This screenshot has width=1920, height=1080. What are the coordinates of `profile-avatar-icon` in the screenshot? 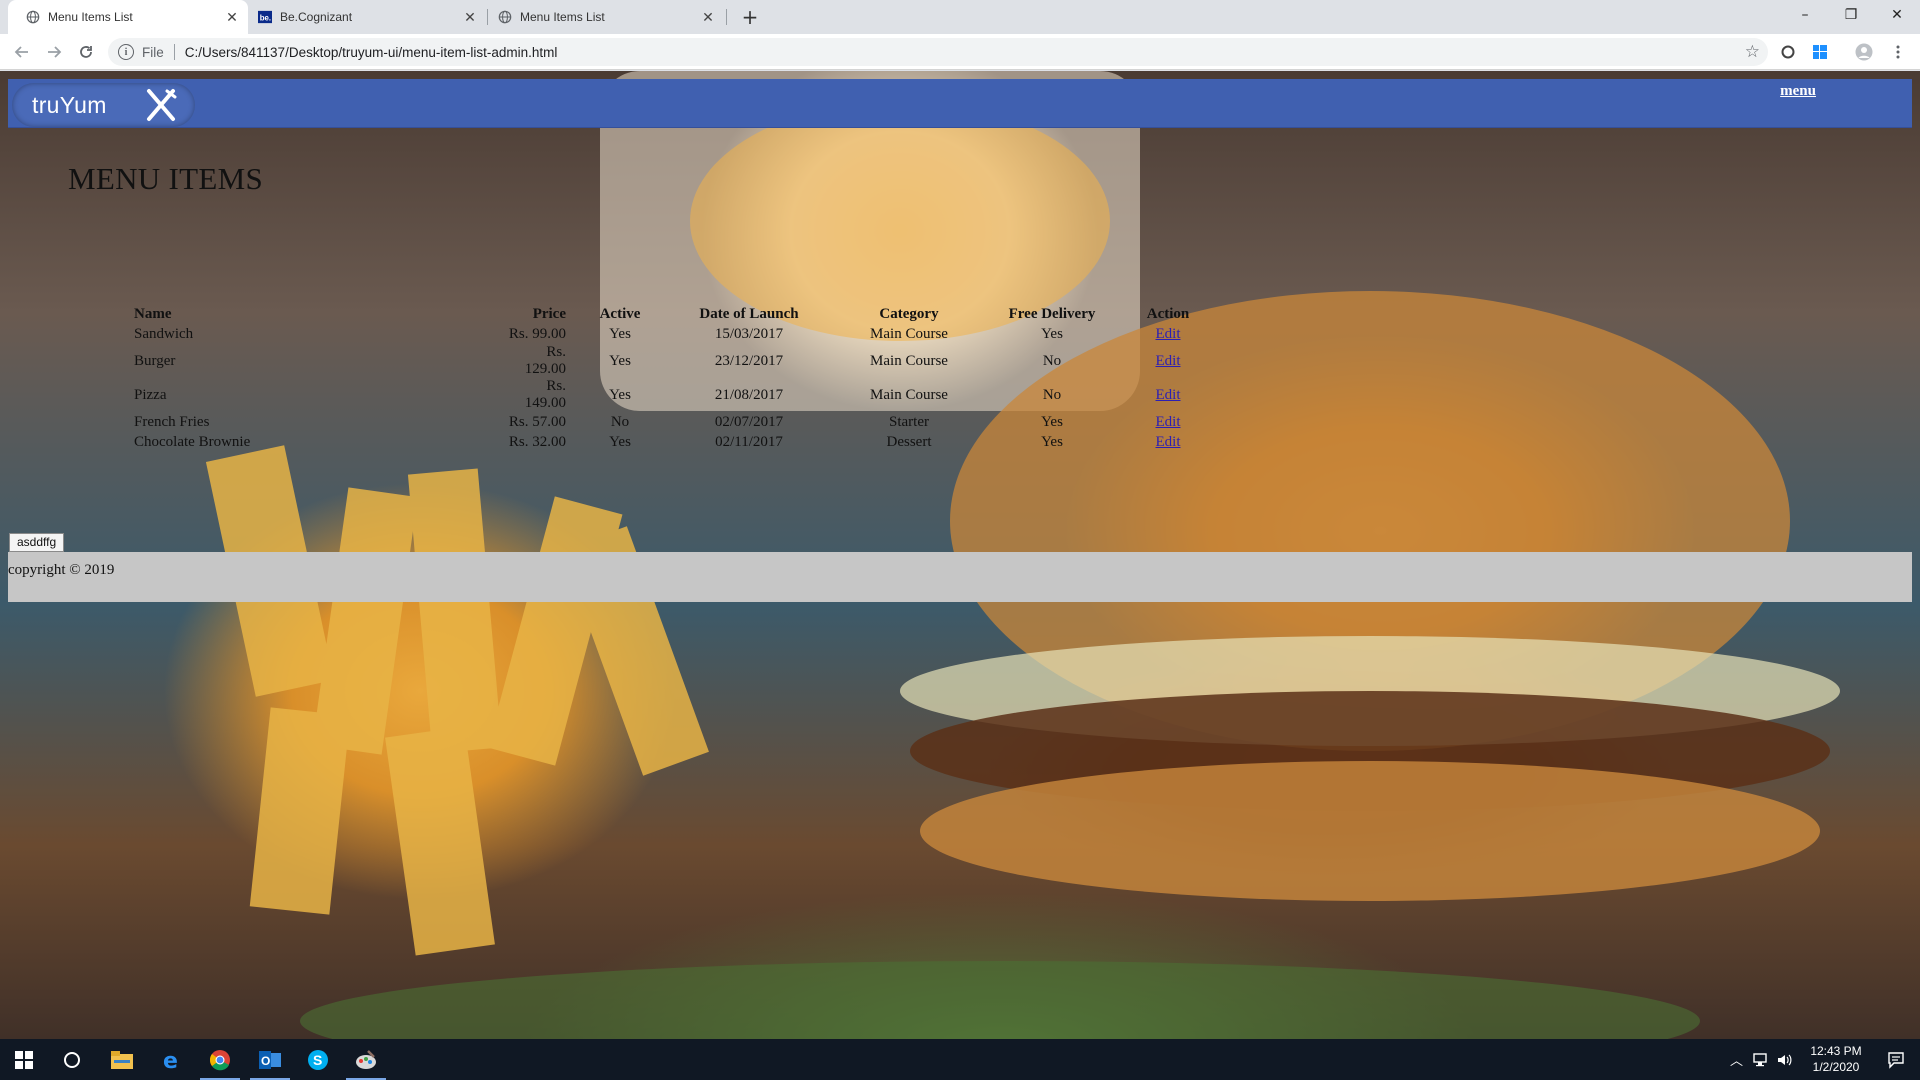 It's located at (1864, 52).